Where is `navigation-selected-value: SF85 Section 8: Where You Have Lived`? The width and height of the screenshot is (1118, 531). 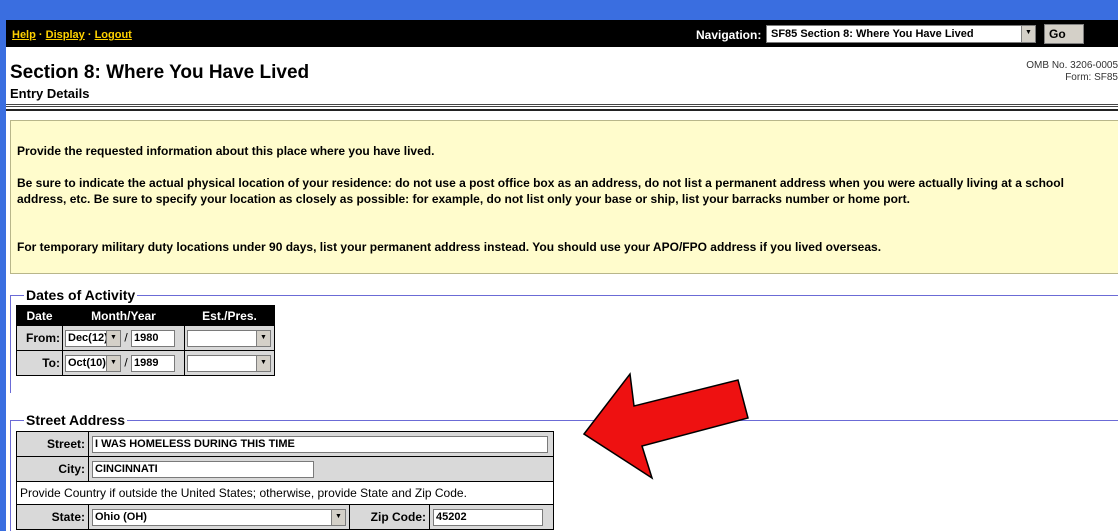 navigation-selected-value: SF85 Section 8: Where You Have Lived is located at coordinates (872, 34).